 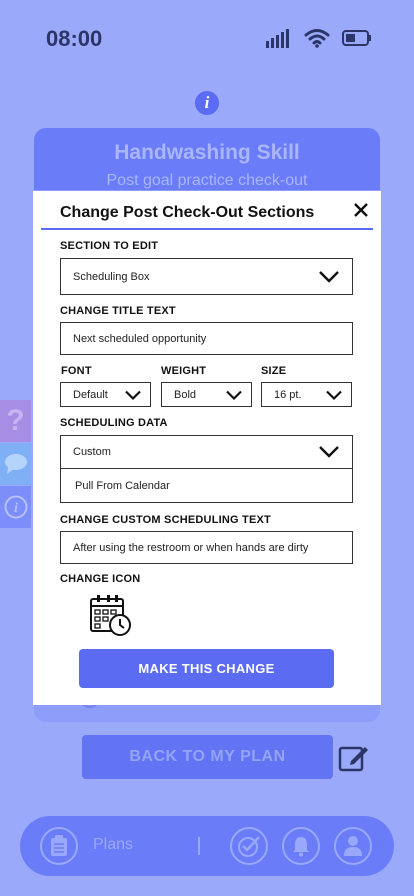 I want to click on help-tab: ?, so click(x=15, y=421).